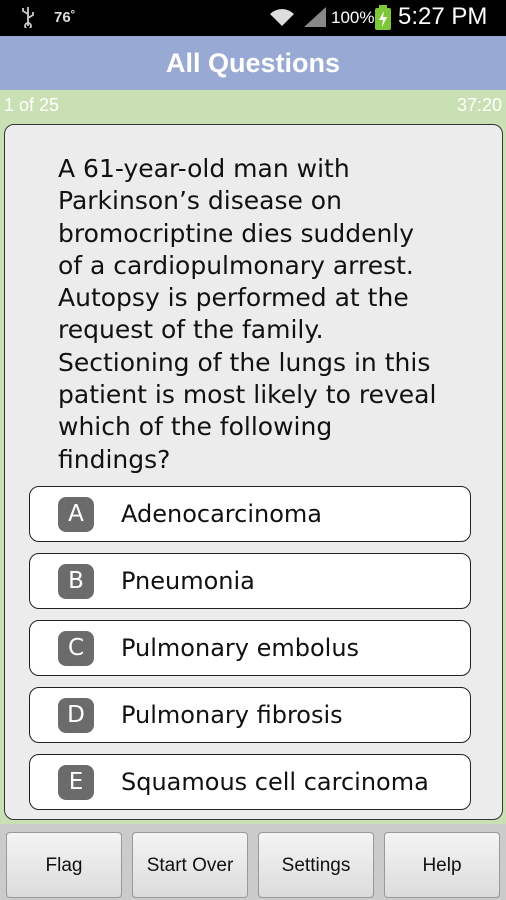 Image resolution: width=506 pixels, height=900 pixels. Describe the element at coordinates (232, 715) in the screenshot. I see `answer-text: Pulmonary fibrosis` at that location.